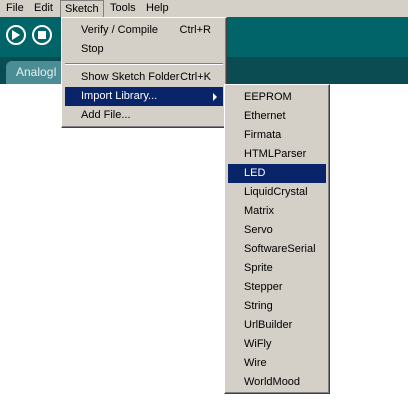 This screenshot has height=409, width=408. What do you see at coordinates (195, 77) in the screenshot?
I see `menu-item-shortcut: Ctrl+K` at bounding box center [195, 77].